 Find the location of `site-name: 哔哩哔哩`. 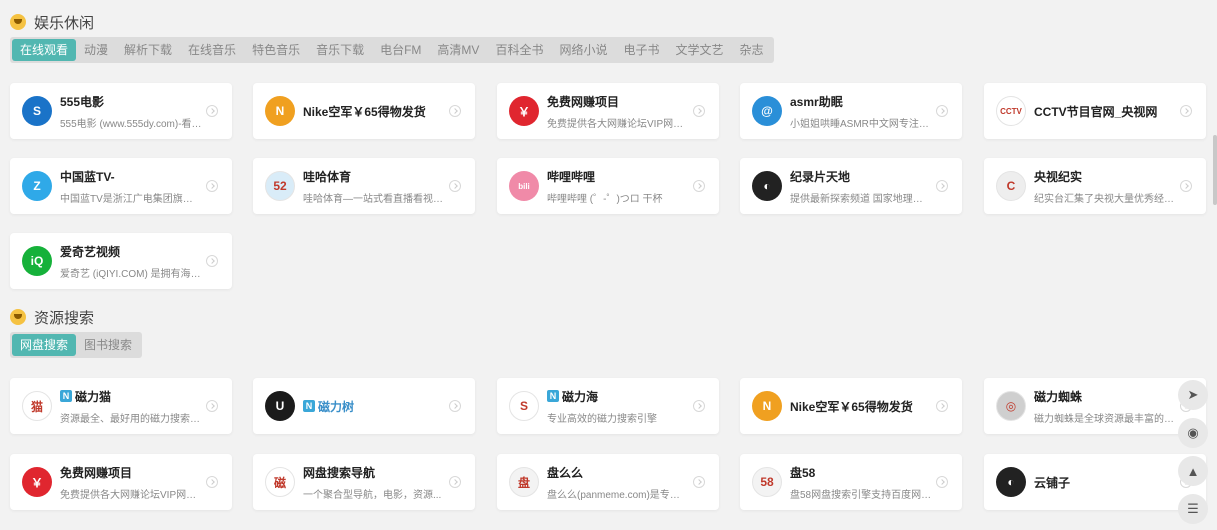

site-name: 哔哩哔哩 is located at coordinates (618, 176).